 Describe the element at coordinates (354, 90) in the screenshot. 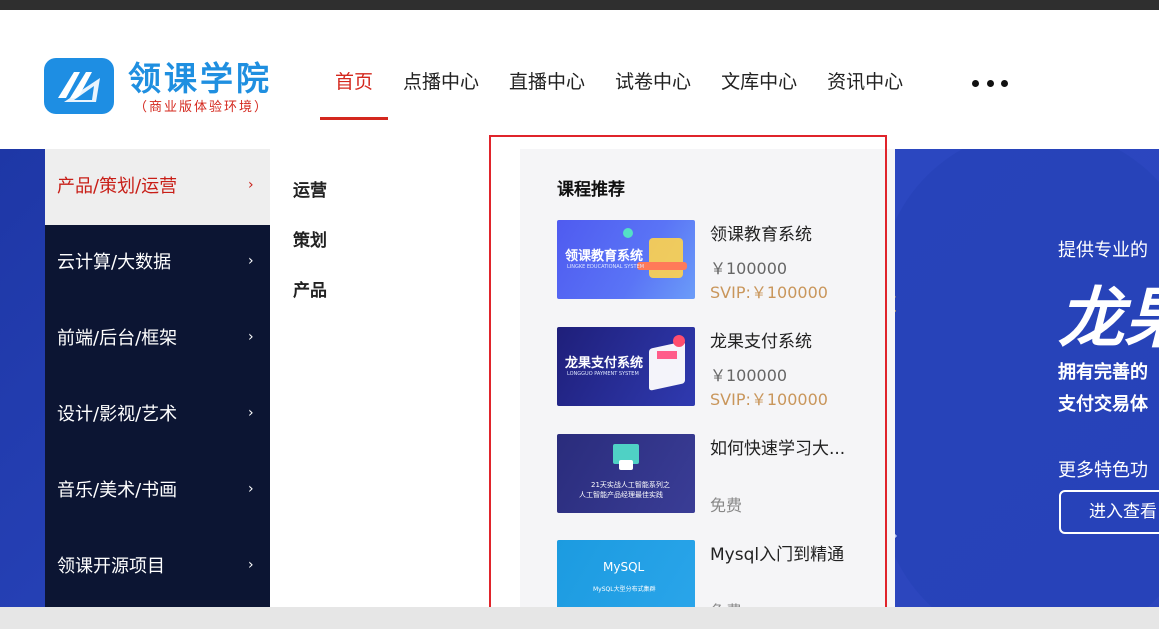

I see `nav-home: 首页` at that location.